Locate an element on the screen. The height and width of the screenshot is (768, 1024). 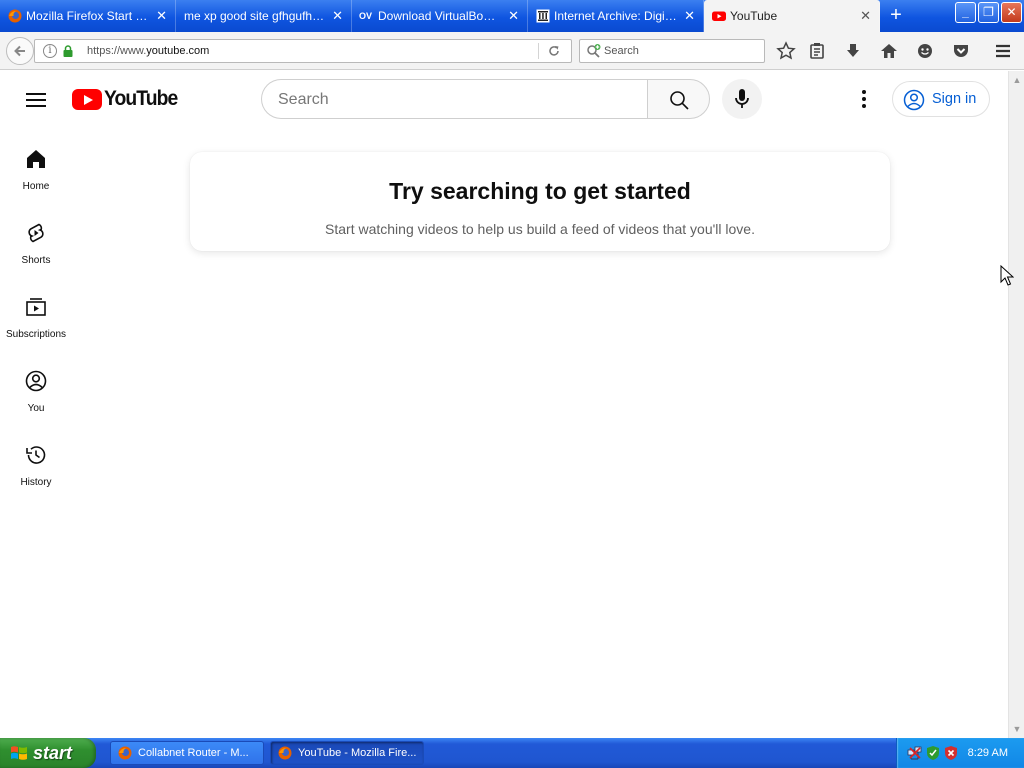
ov-icon: OV is located at coordinates (366, 16).